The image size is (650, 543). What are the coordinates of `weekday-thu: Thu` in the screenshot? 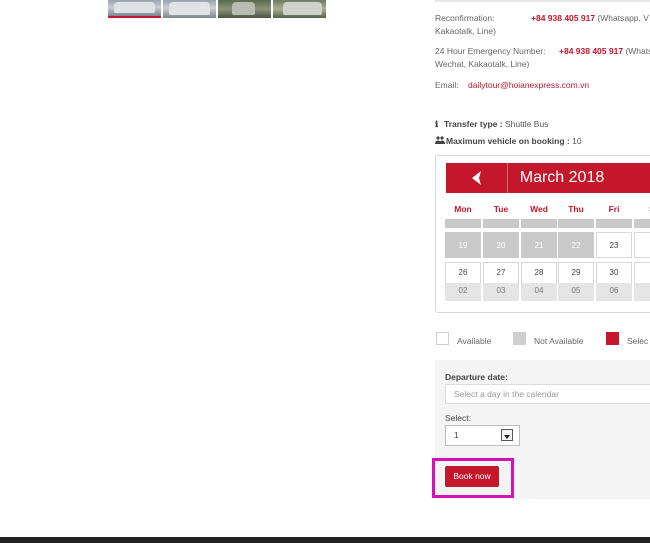 It's located at (576, 209).